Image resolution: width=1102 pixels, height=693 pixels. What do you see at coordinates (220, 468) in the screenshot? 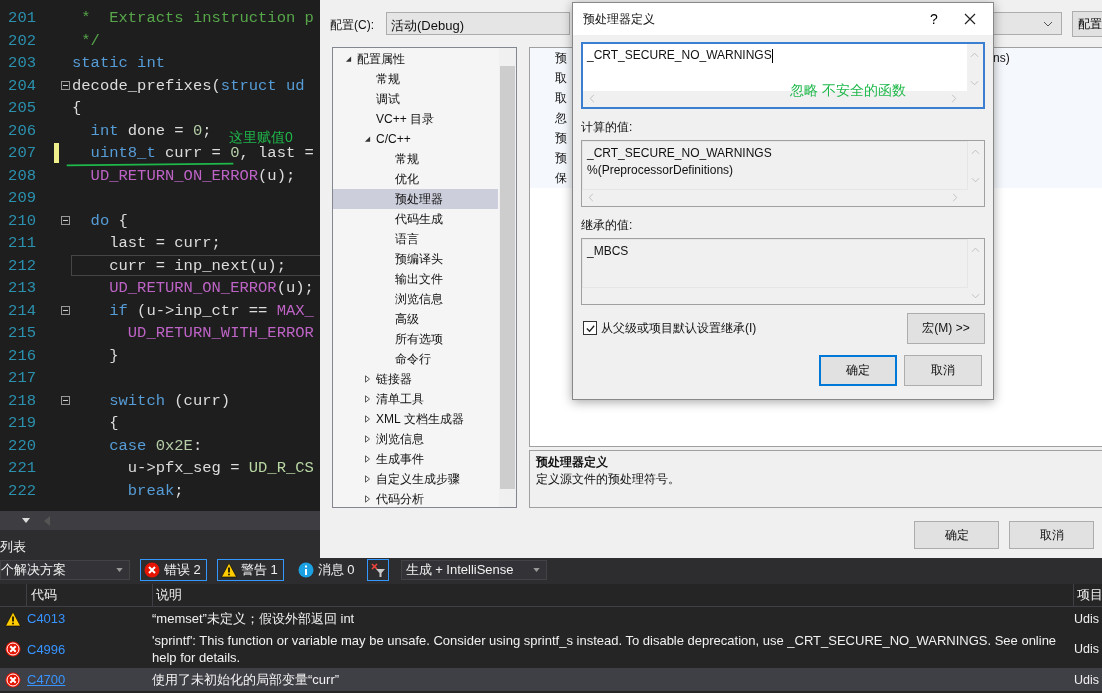
I see `code-line: u->pfx_seg = UD_R_CS` at bounding box center [220, 468].